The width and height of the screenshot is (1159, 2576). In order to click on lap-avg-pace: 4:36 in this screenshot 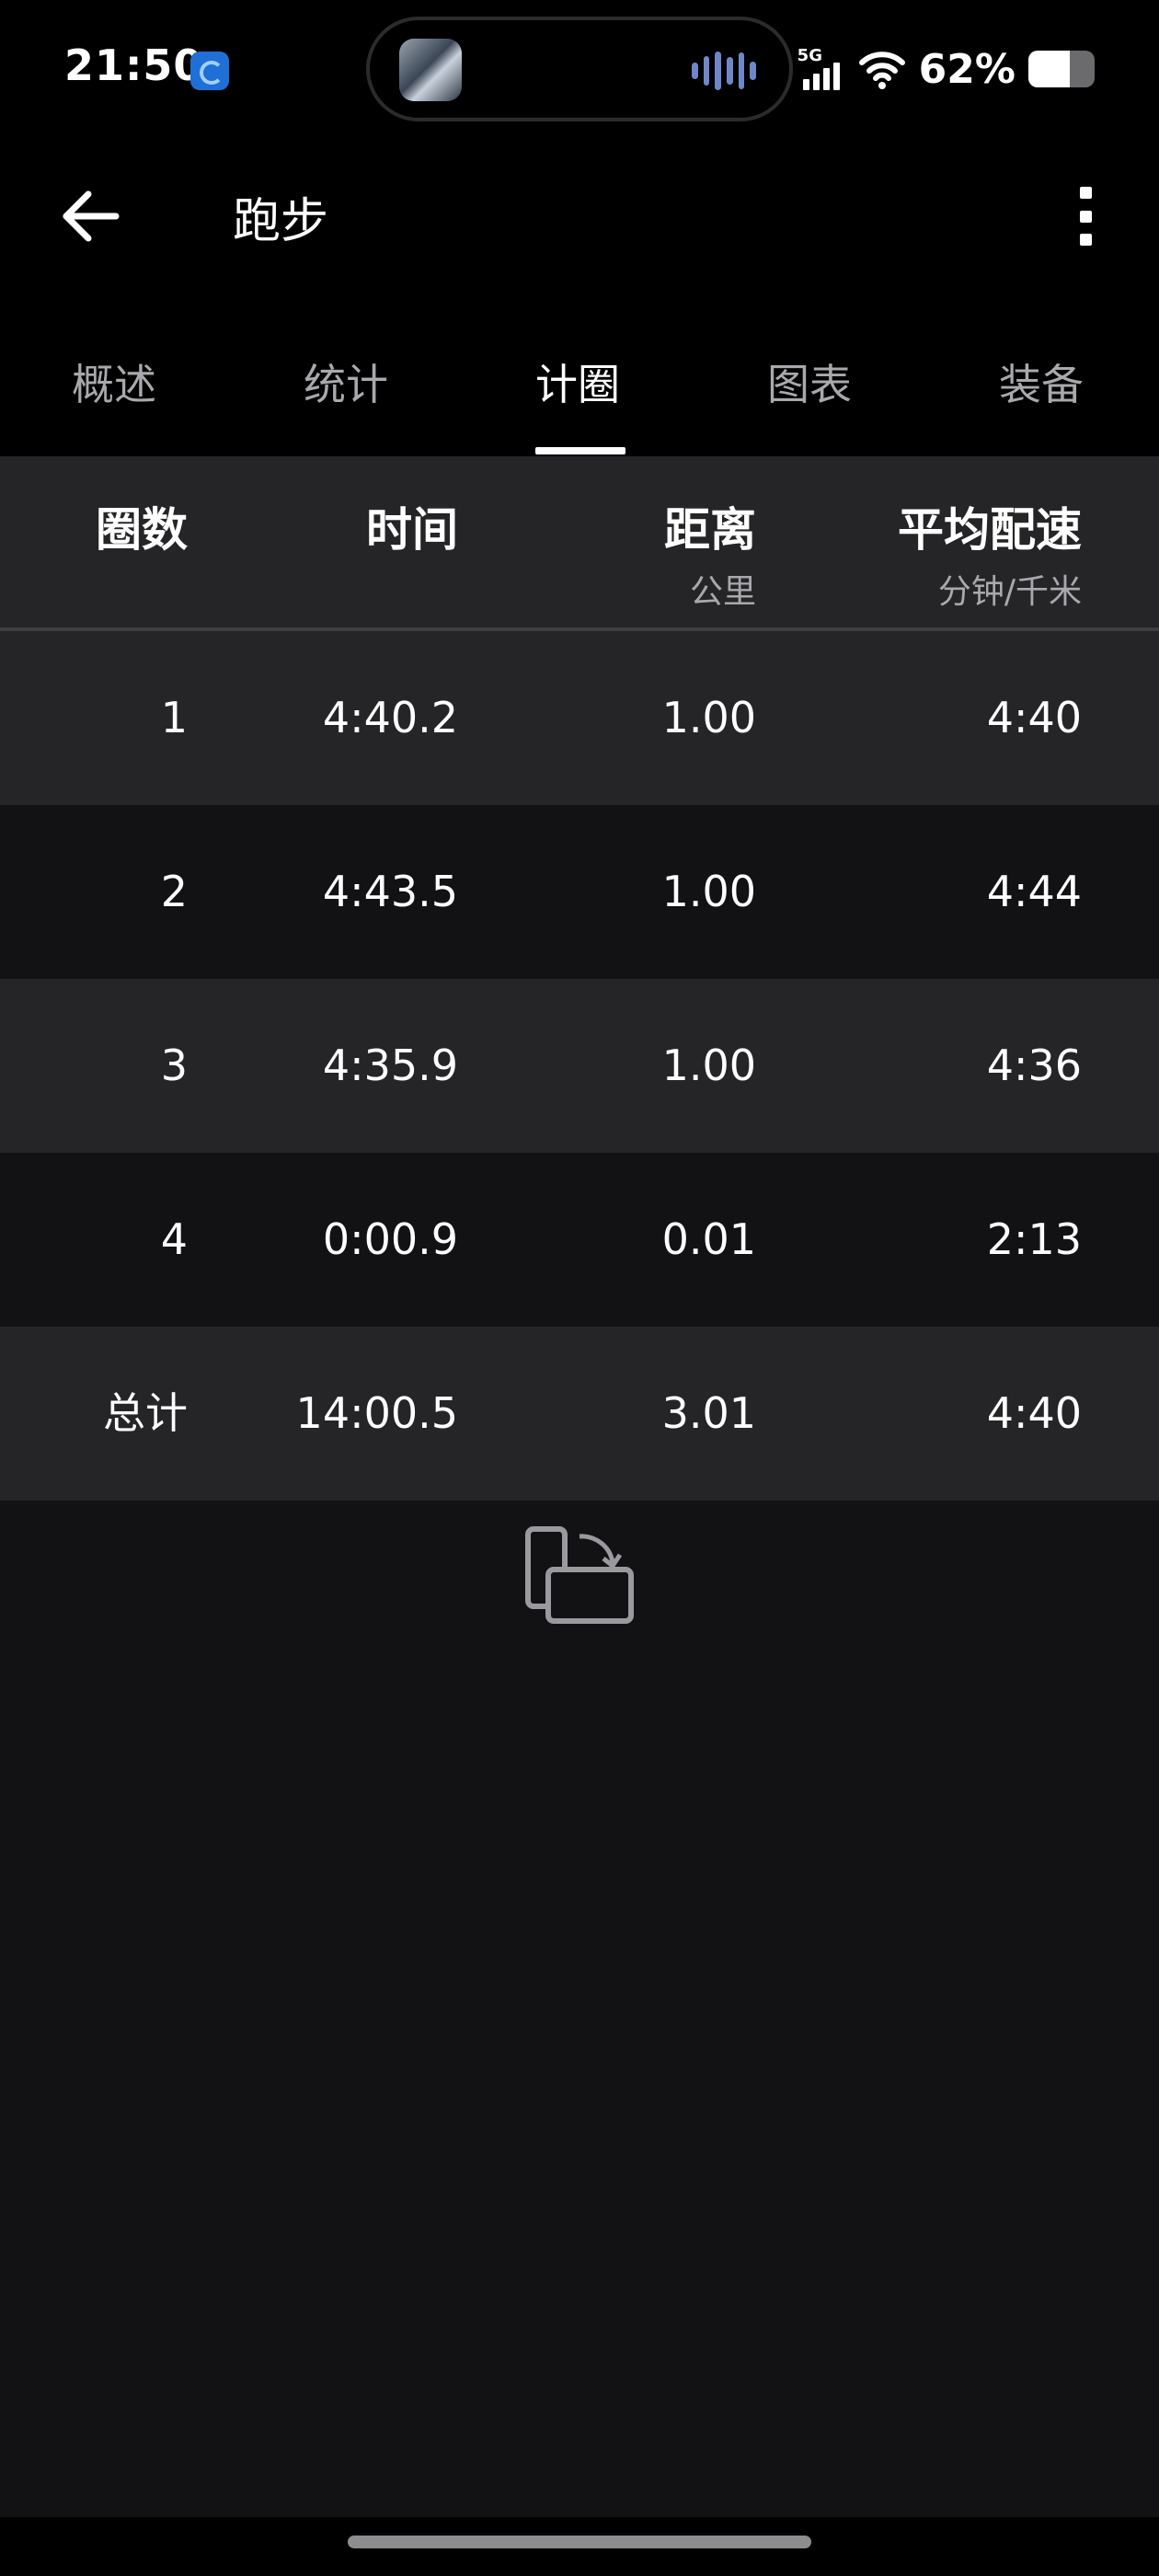, I will do `click(1034, 1065)`.